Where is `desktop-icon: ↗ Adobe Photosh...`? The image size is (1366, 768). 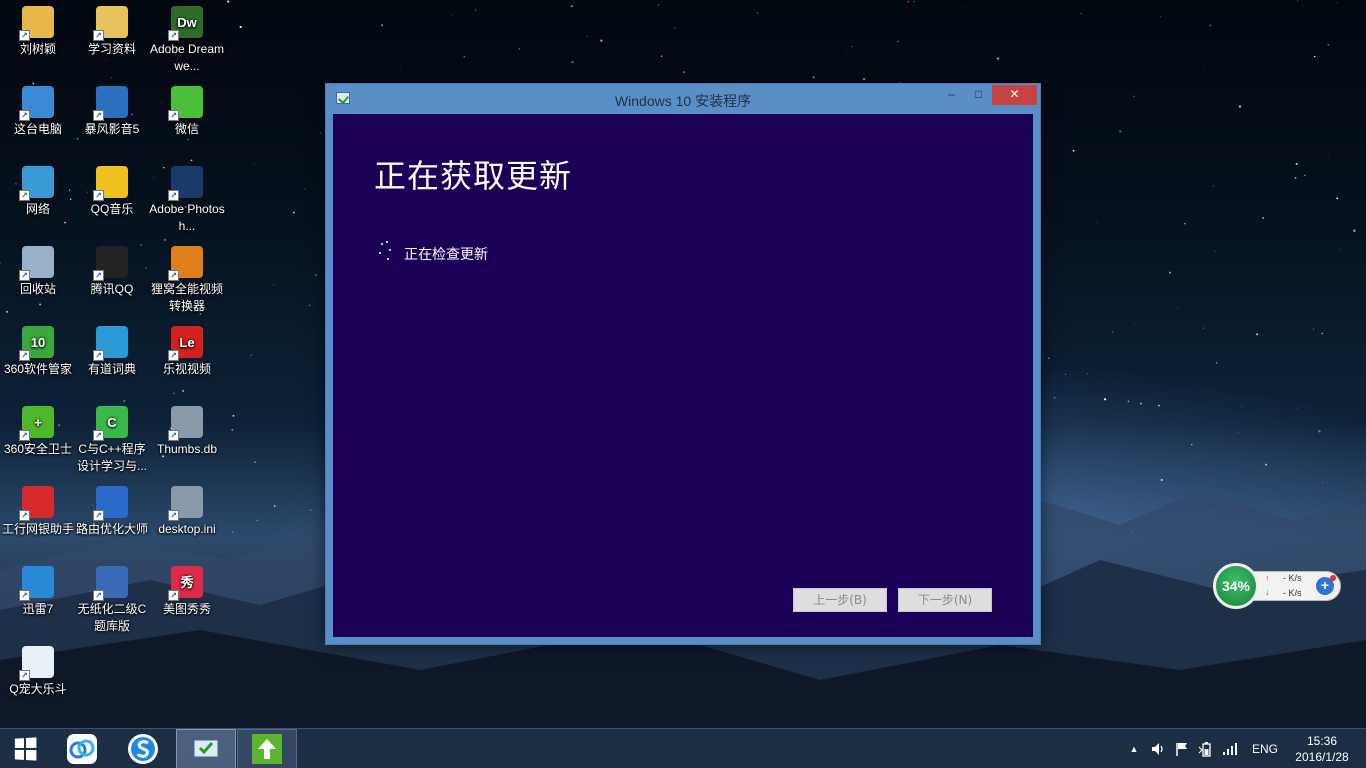
desktop-icon: ↗ Adobe Photosh... is located at coordinates (187, 200).